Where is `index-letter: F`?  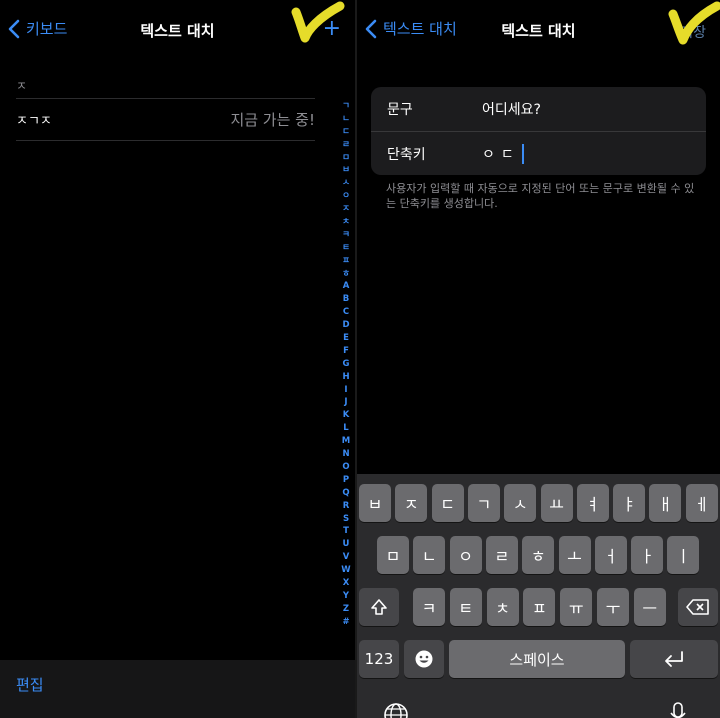 index-letter: F is located at coordinates (346, 351).